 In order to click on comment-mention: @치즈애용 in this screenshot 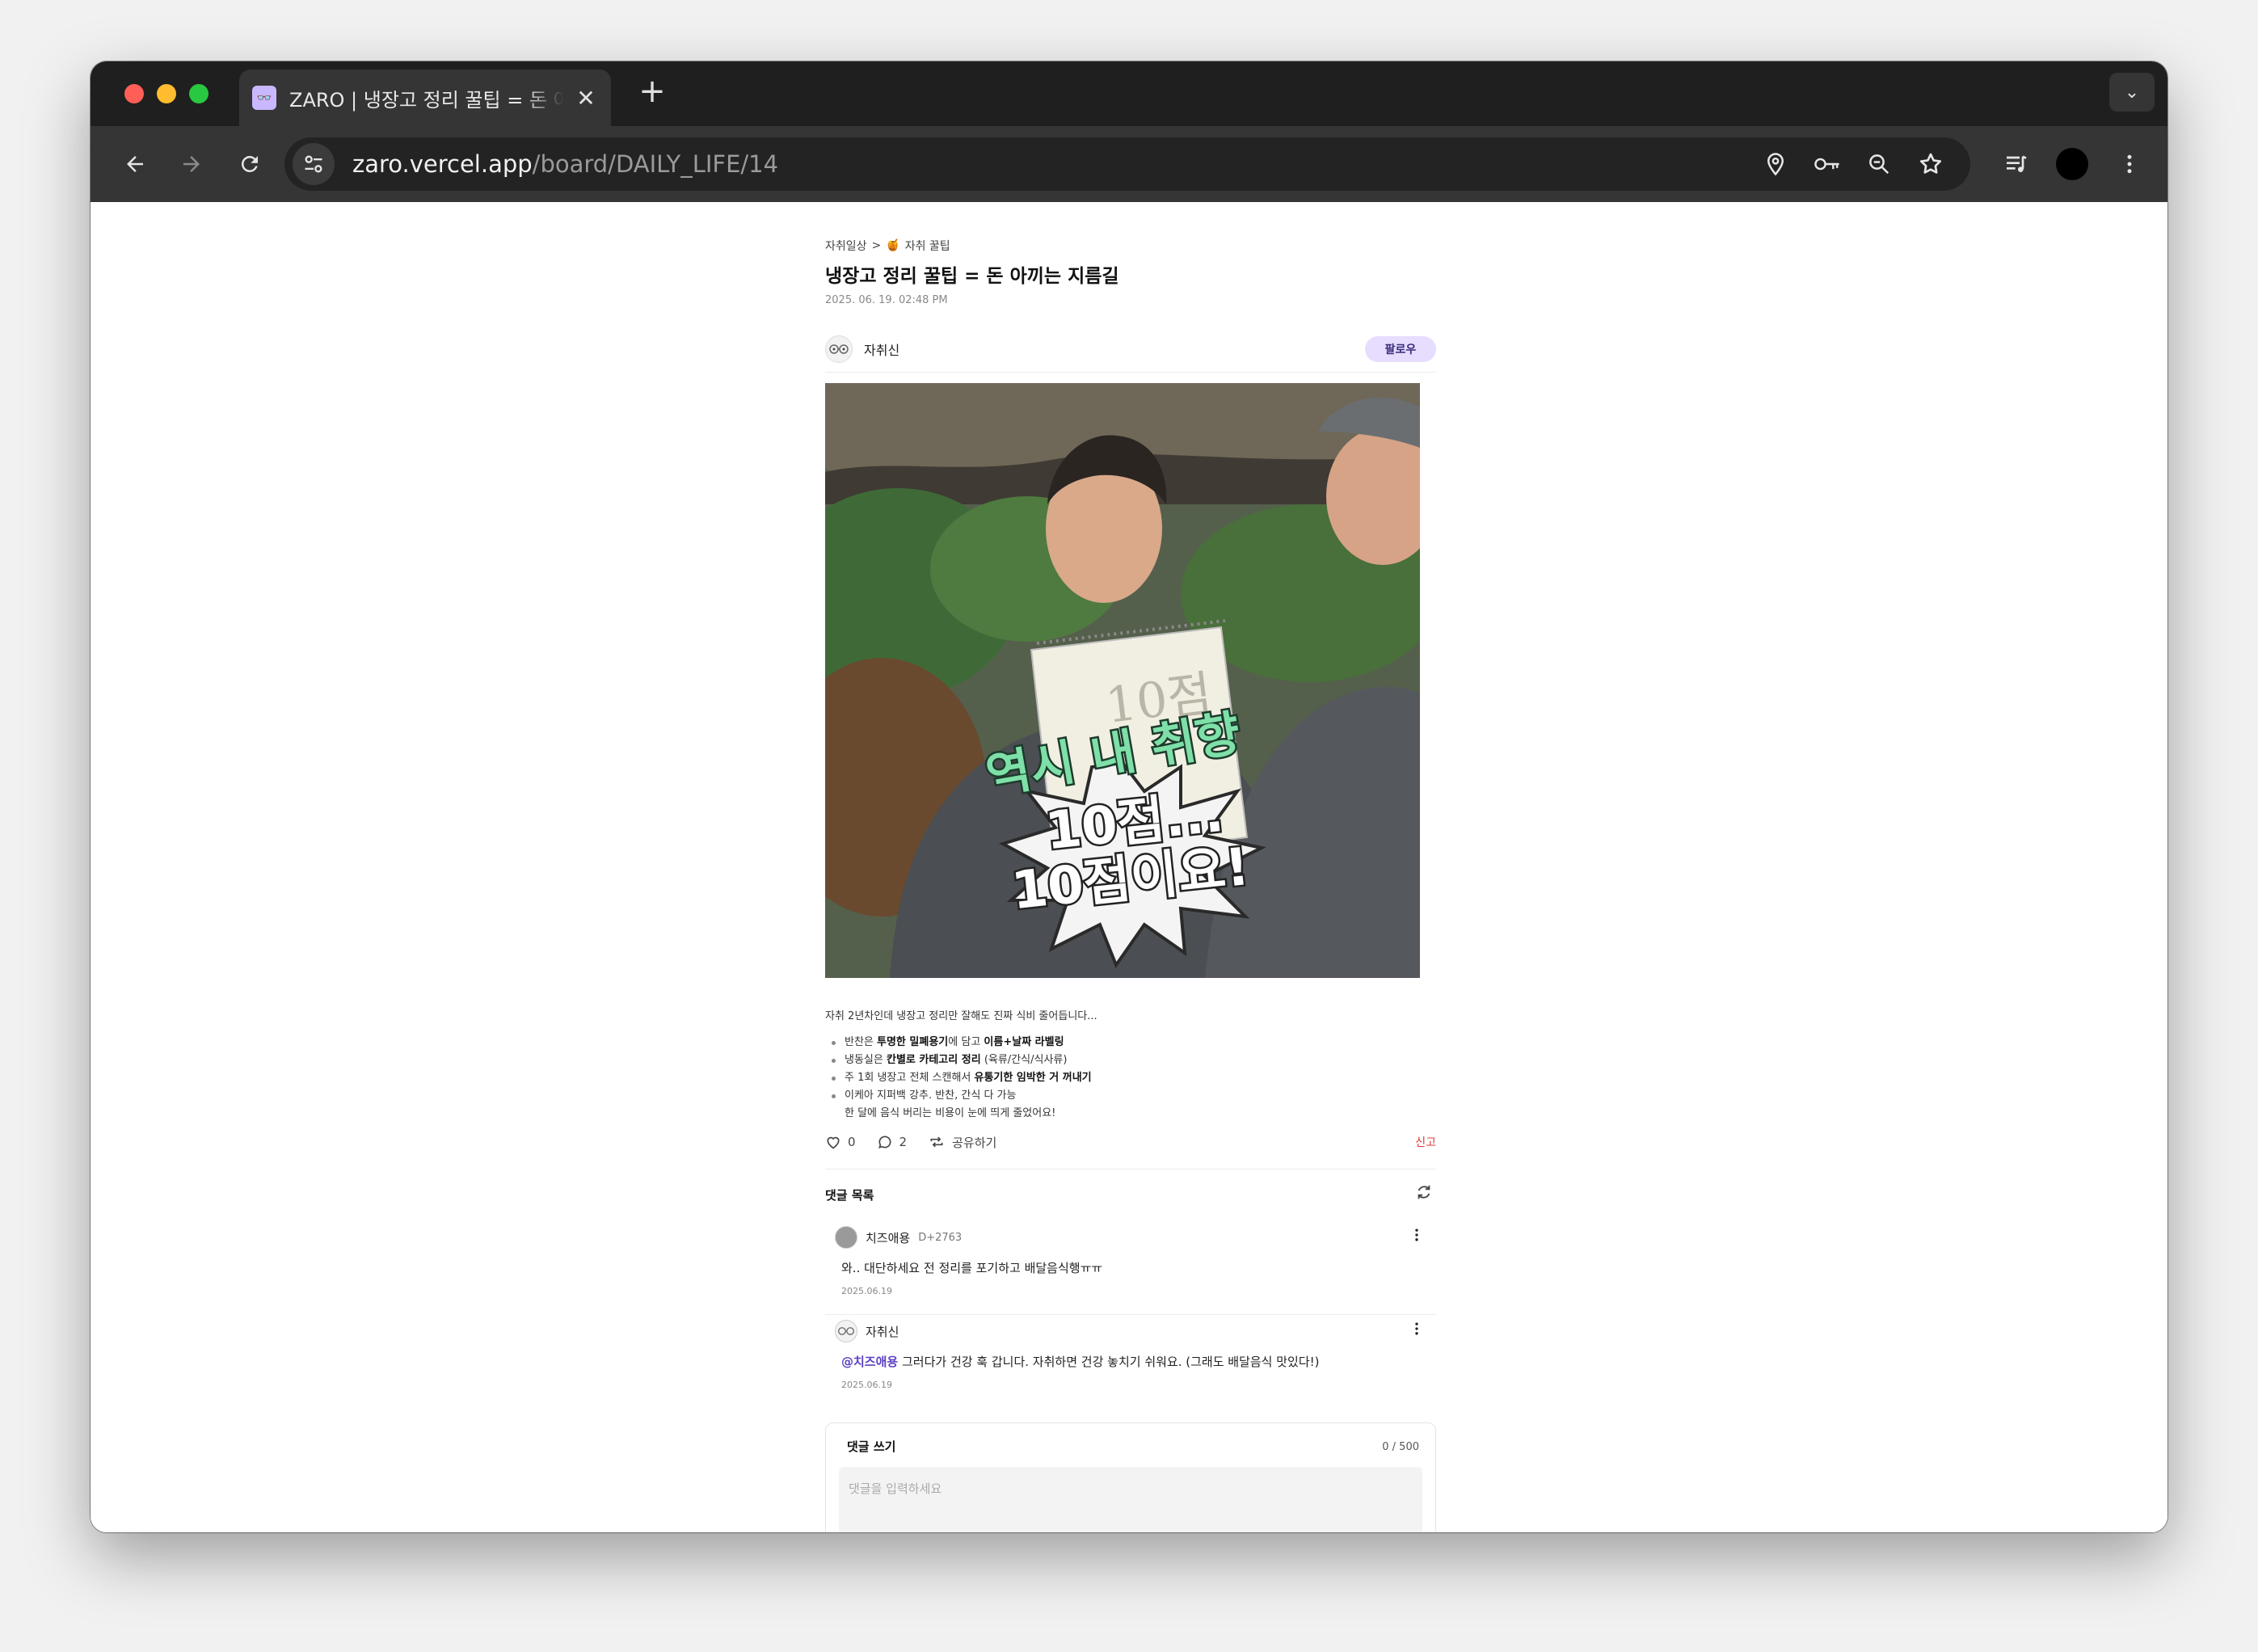, I will do `click(869, 1362)`.